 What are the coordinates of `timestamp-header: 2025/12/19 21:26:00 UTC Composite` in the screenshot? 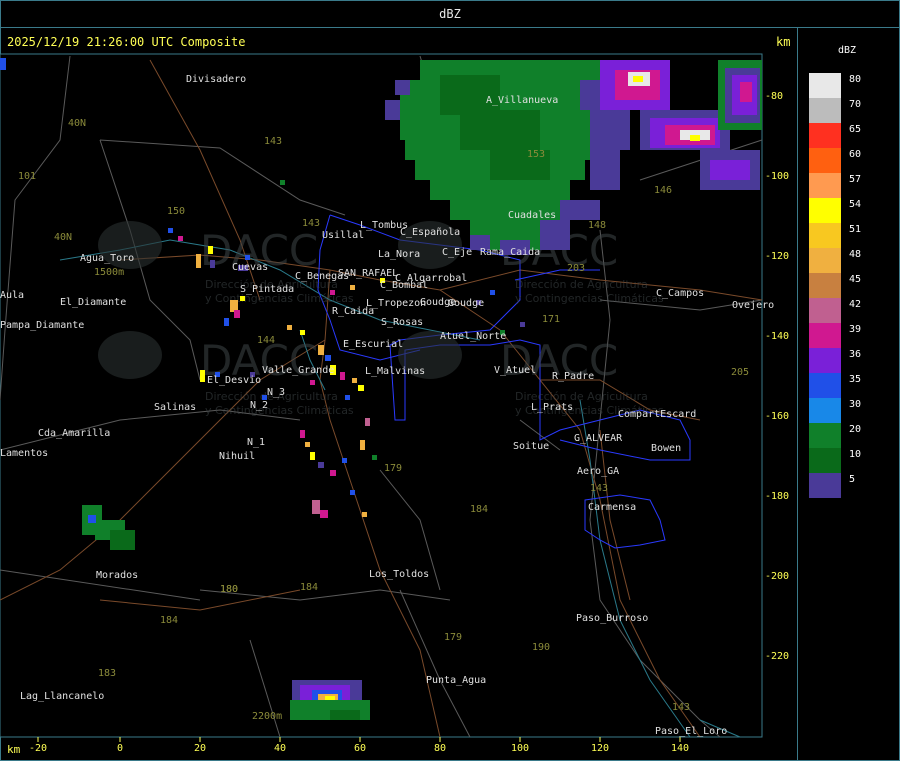 It's located at (126, 42).